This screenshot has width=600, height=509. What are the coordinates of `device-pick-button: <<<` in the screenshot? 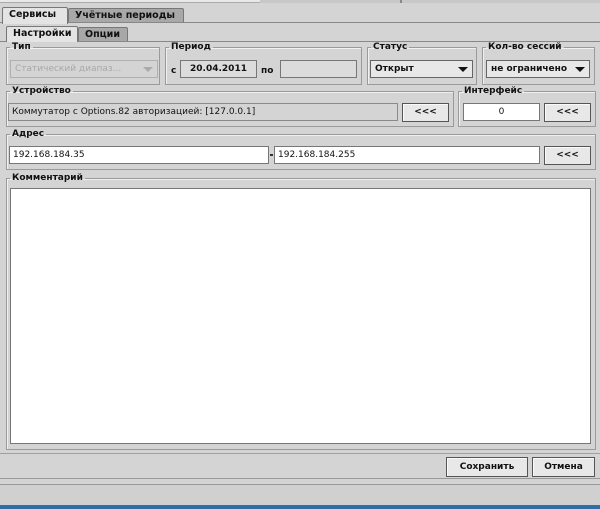 It's located at (425, 112).